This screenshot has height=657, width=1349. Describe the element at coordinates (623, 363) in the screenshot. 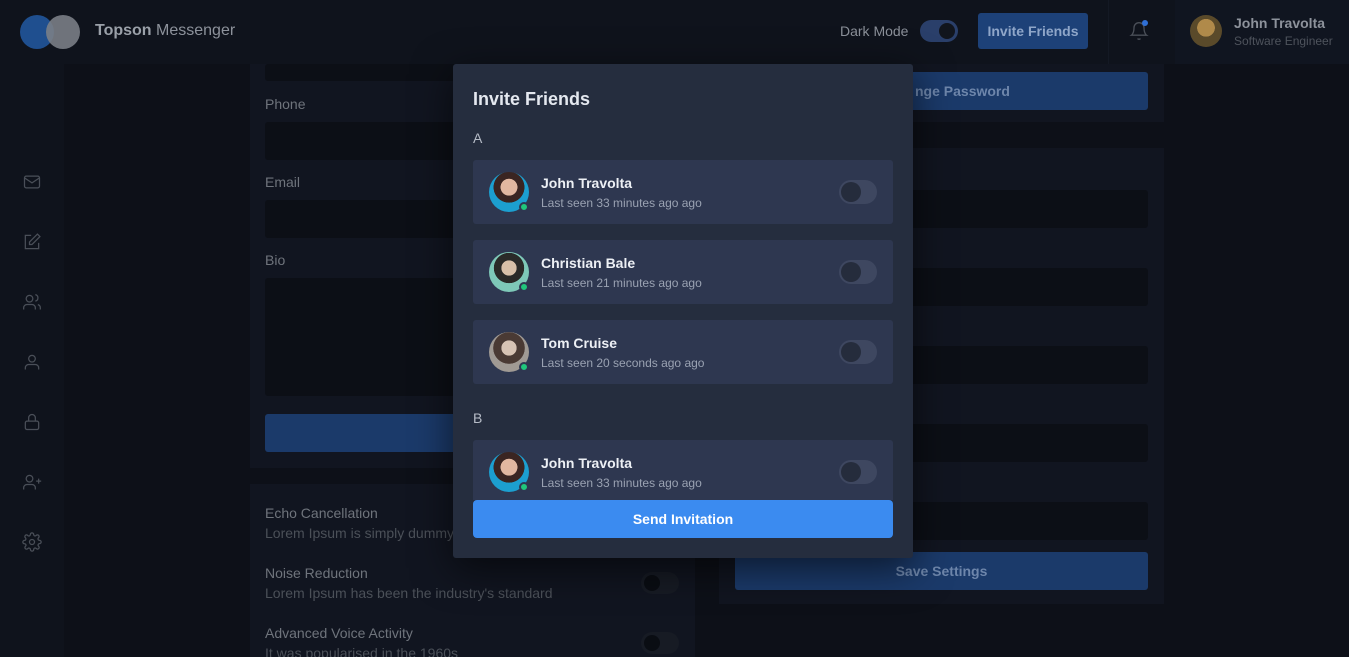

I see `last-seen: Last seen 20 seconds ago ago` at that location.